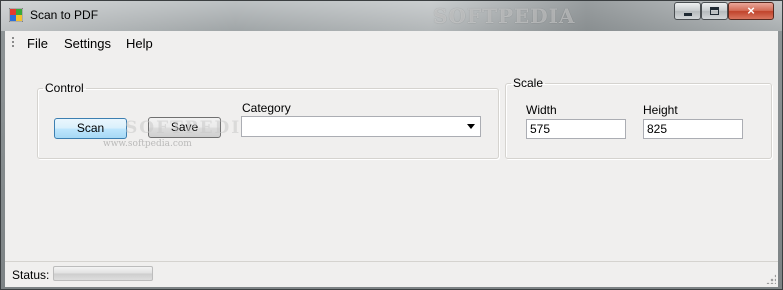 The height and width of the screenshot is (290, 783). I want to click on status-progress-bar, so click(103, 273).